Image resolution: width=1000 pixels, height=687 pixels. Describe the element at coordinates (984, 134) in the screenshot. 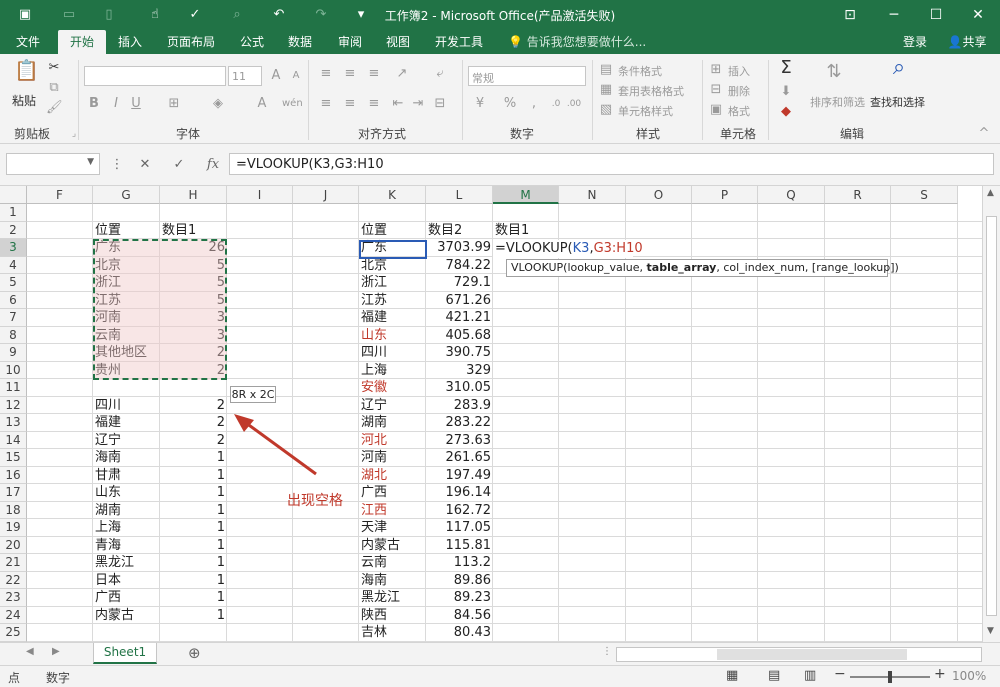

I see `collapse-ribbon-icon: ^` at that location.